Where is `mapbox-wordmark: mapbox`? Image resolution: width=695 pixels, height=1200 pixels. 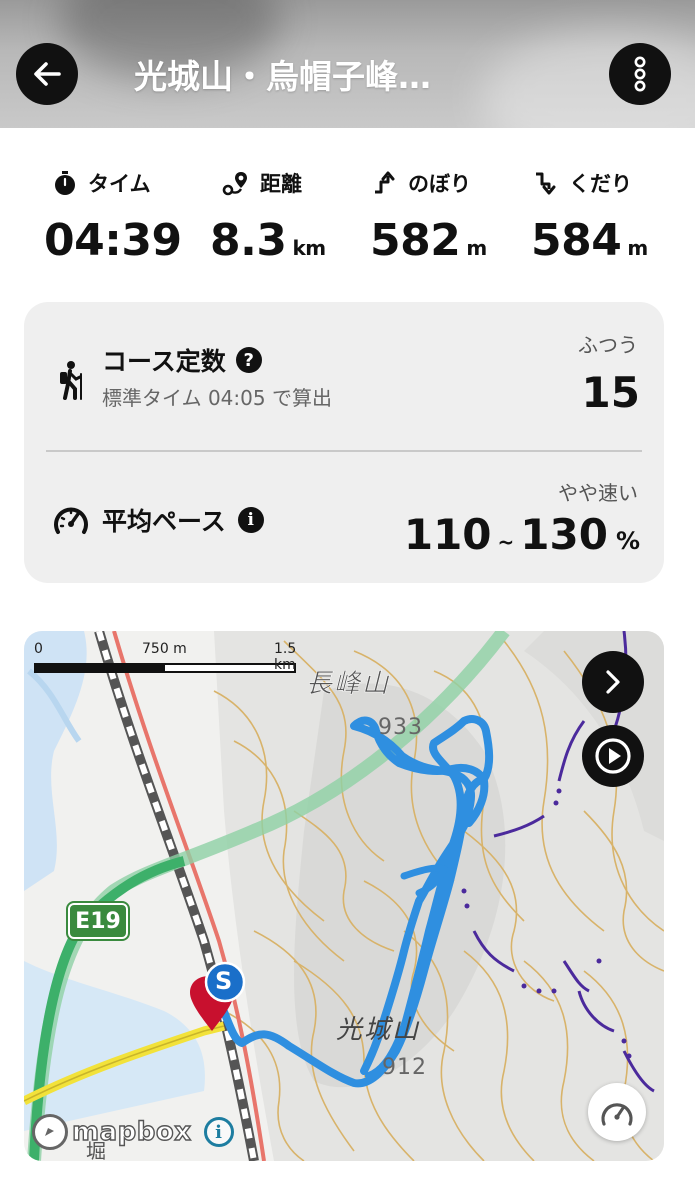 mapbox-wordmark: mapbox is located at coordinates (131, 1131).